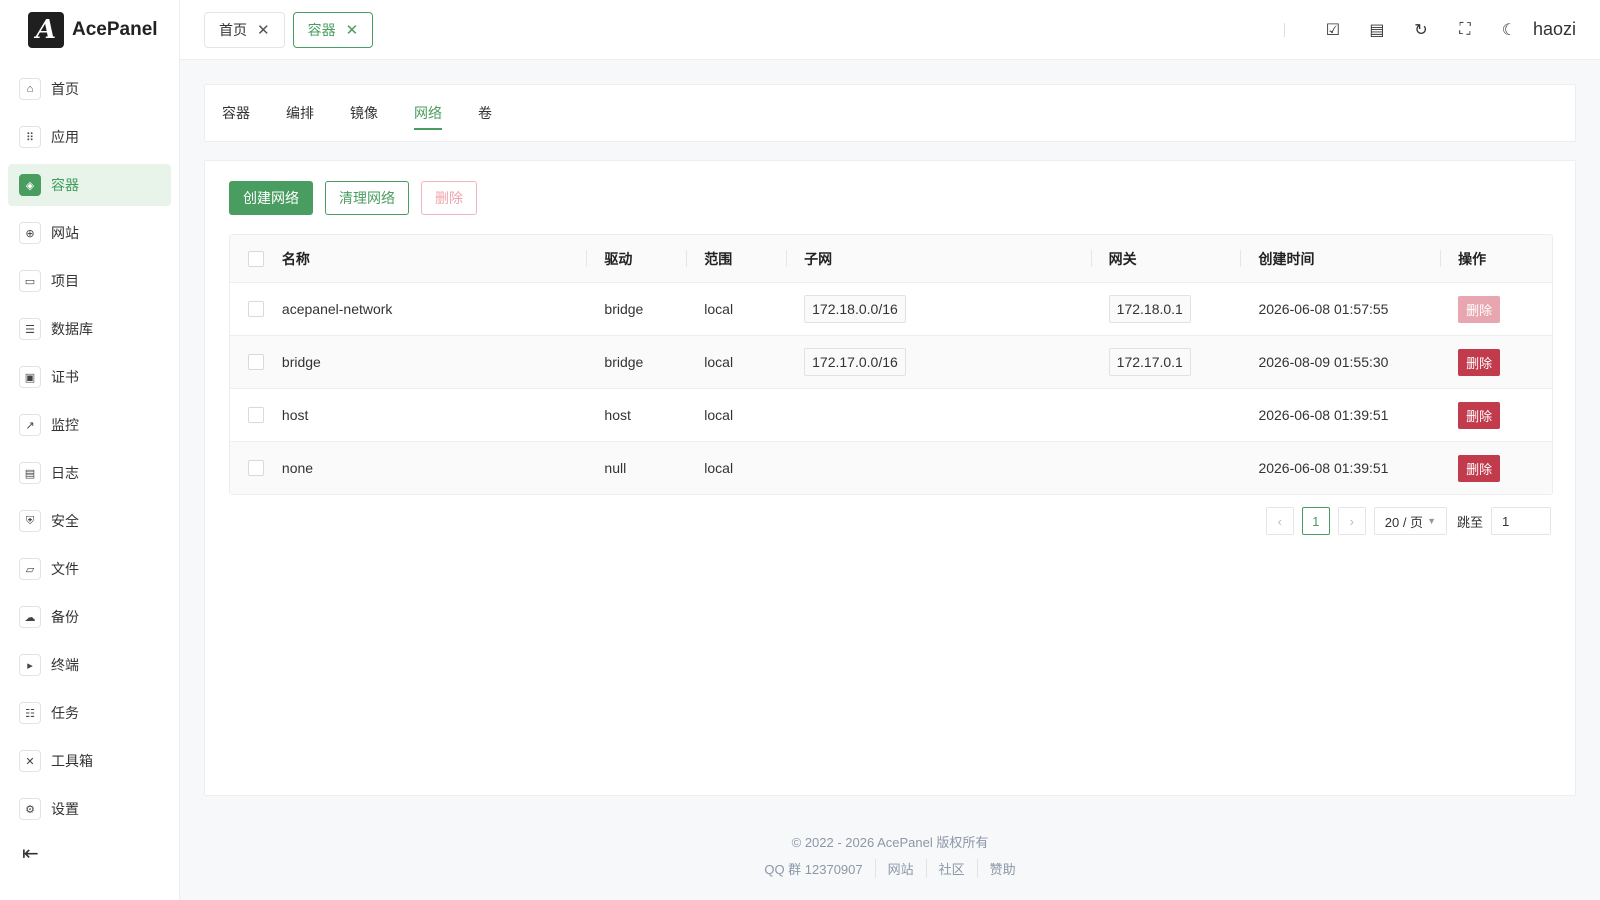 The image size is (1600, 900). Describe the element at coordinates (938, 468) in the screenshot. I see `subnet-cell` at that location.